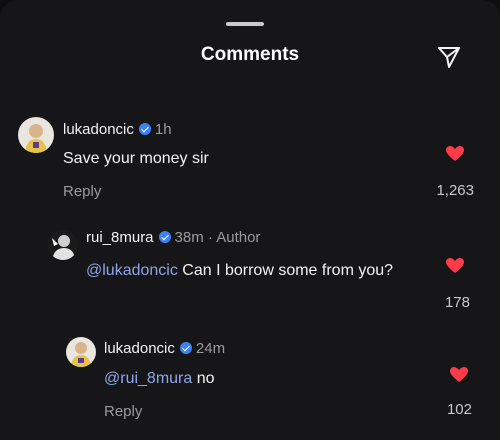  What do you see at coordinates (232, 237) in the screenshot?
I see `author-tag: · Author` at bounding box center [232, 237].